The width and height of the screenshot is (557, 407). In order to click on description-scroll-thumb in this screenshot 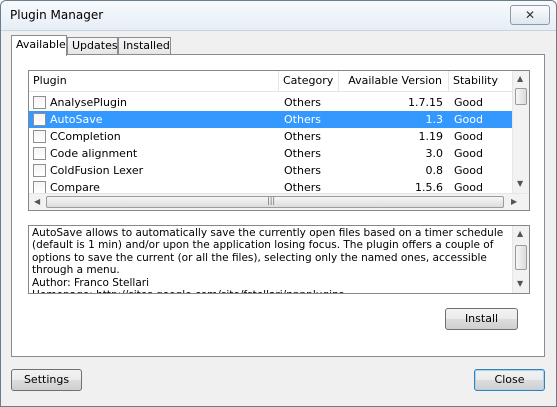, I will do `click(521, 257)`.